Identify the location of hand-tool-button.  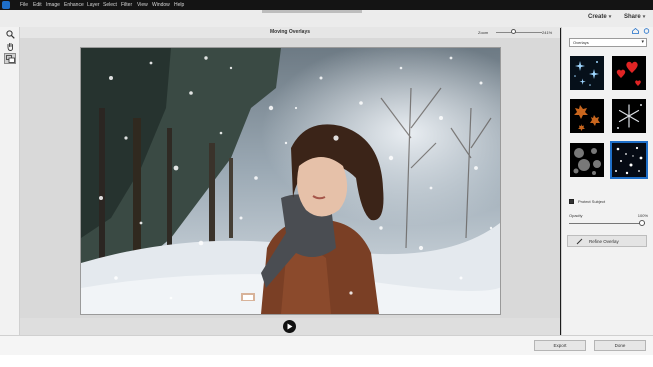
(10, 46).